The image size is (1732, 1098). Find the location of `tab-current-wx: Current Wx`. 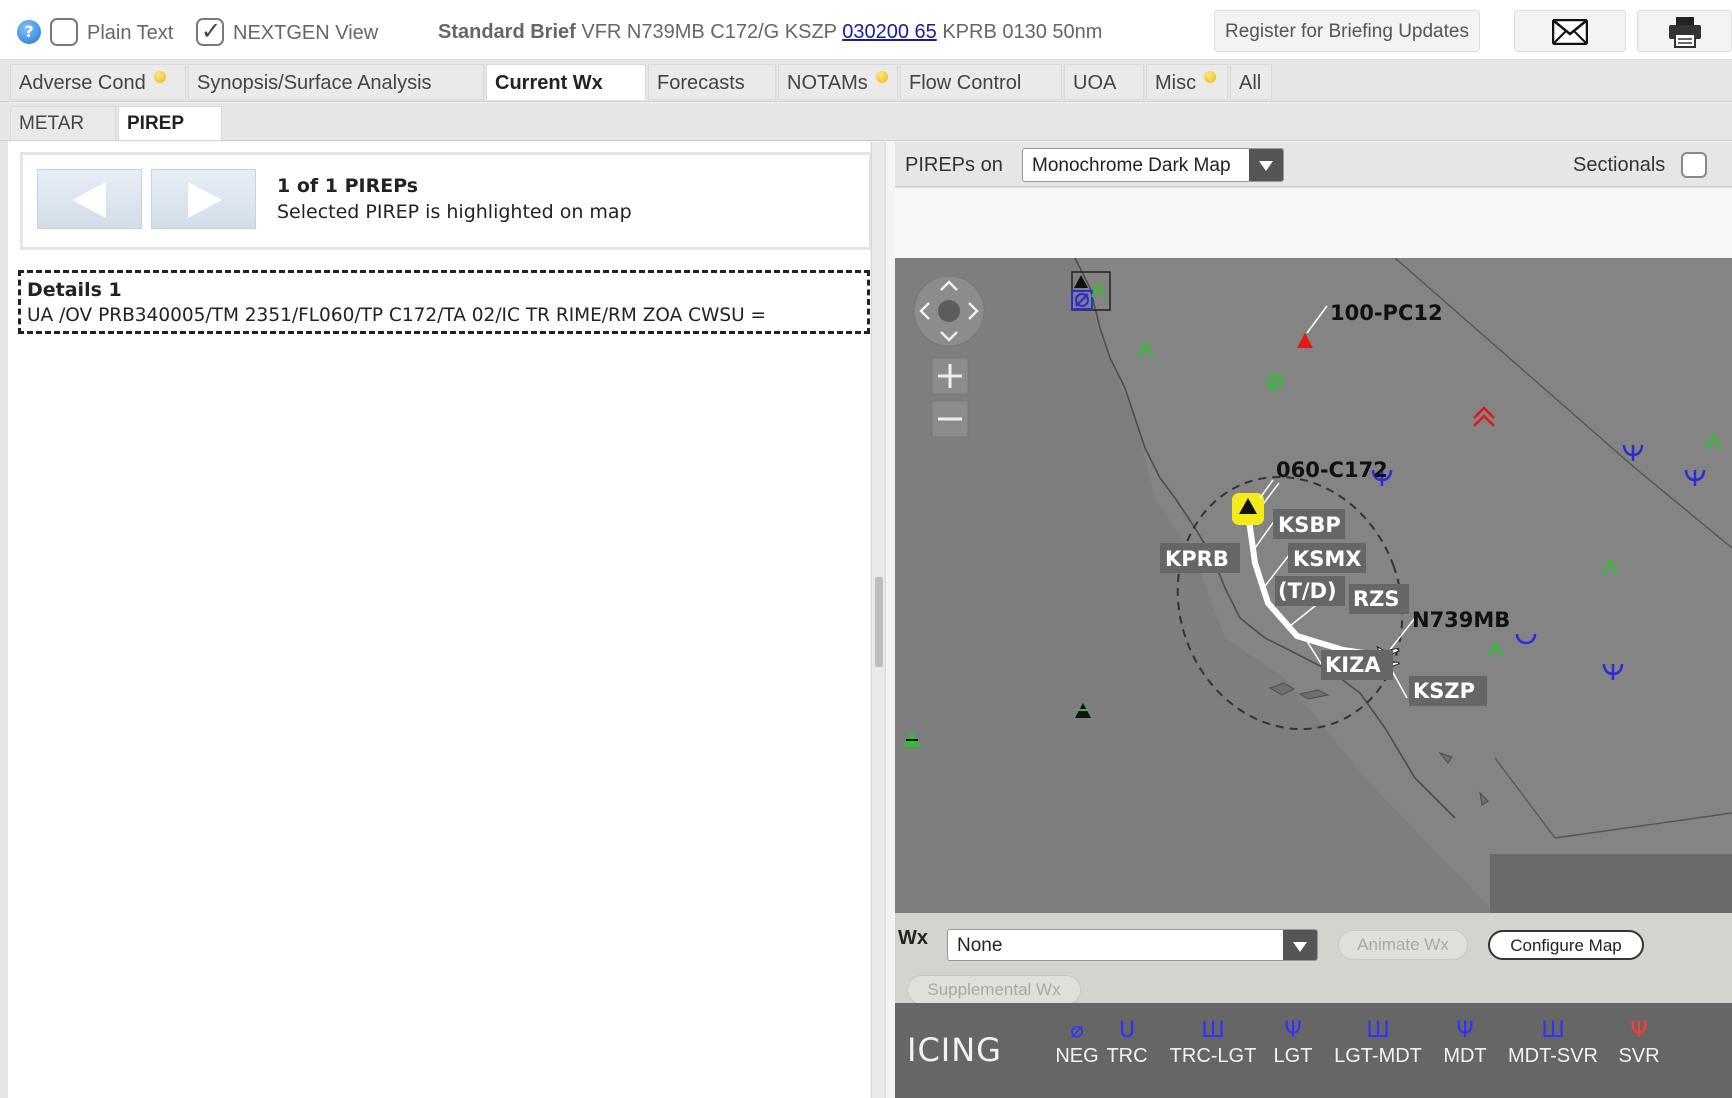

tab-current-wx: Current Wx is located at coordinates (566, 82).